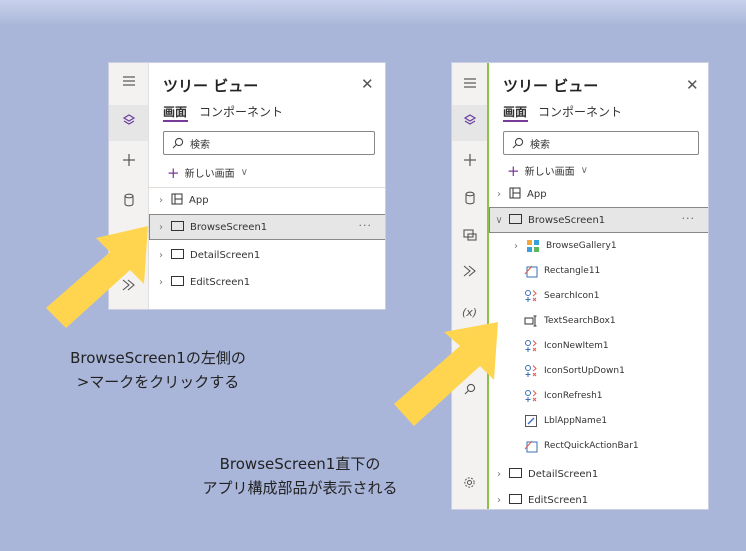  I want to click on callout-right-line2: アプリ構成部品が表示される, so click(300, 488).